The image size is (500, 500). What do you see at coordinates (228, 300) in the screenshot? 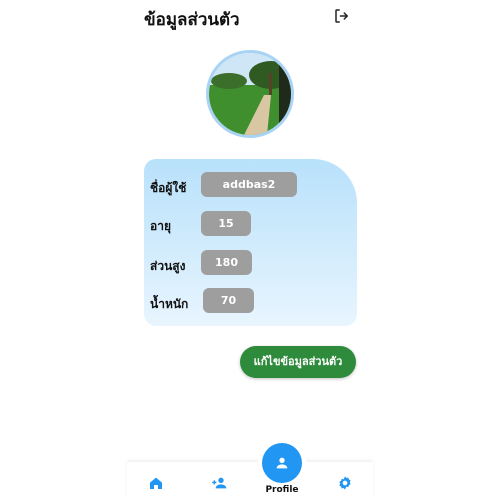
I see `weight-value: 70` at bounding box center [228, 300].